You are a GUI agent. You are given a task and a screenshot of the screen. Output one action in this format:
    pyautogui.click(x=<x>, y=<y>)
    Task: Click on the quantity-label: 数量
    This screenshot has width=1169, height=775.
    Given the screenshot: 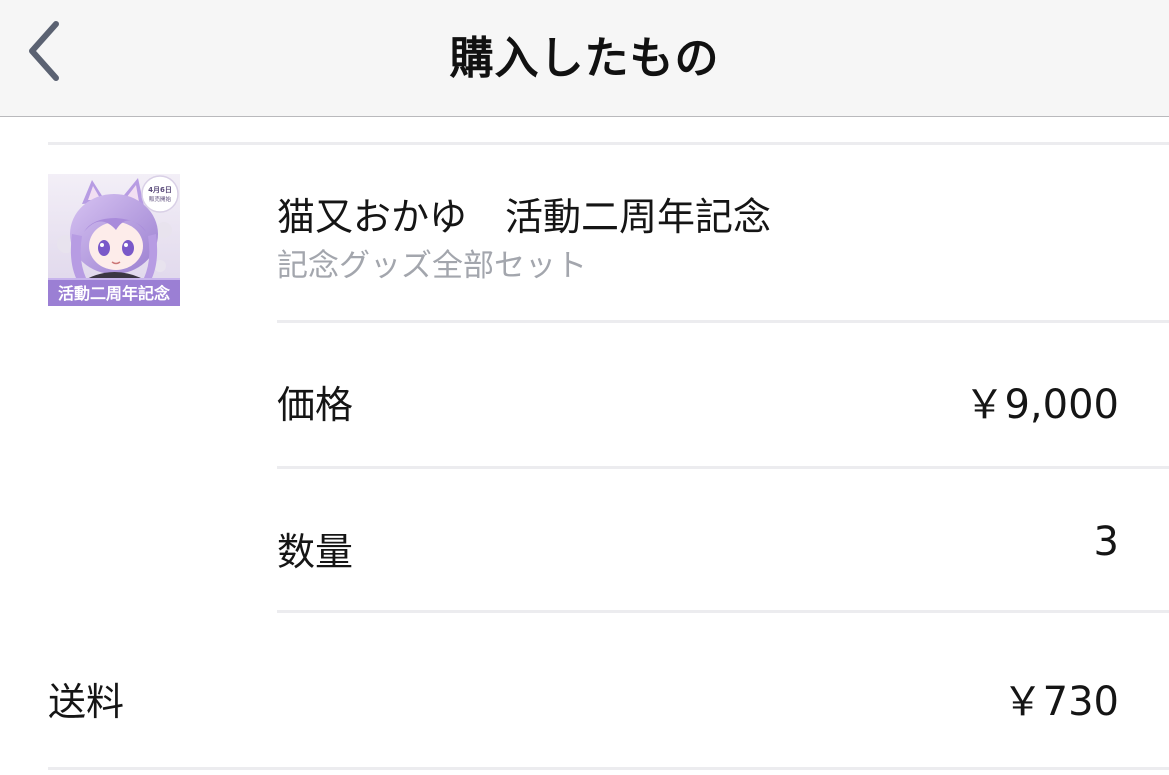 What is the action you would take?
    pyautogui.click(x=315, y=552)
    